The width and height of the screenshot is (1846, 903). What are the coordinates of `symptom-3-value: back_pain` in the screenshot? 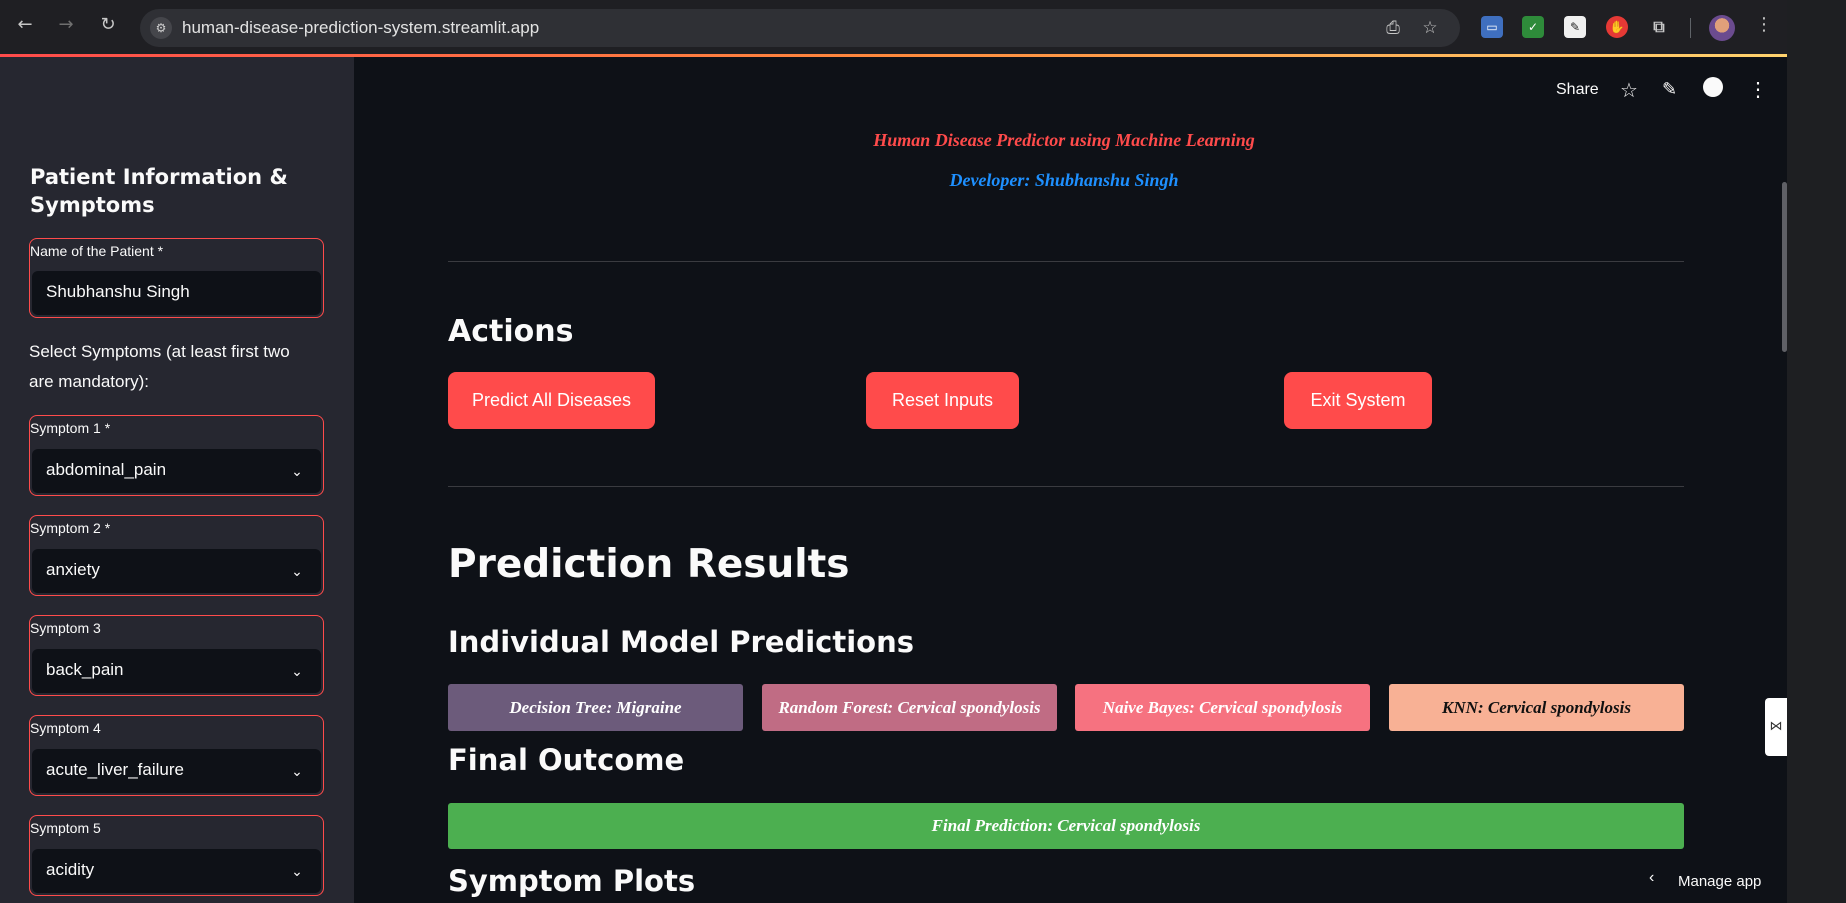 It's located at (85, 669).